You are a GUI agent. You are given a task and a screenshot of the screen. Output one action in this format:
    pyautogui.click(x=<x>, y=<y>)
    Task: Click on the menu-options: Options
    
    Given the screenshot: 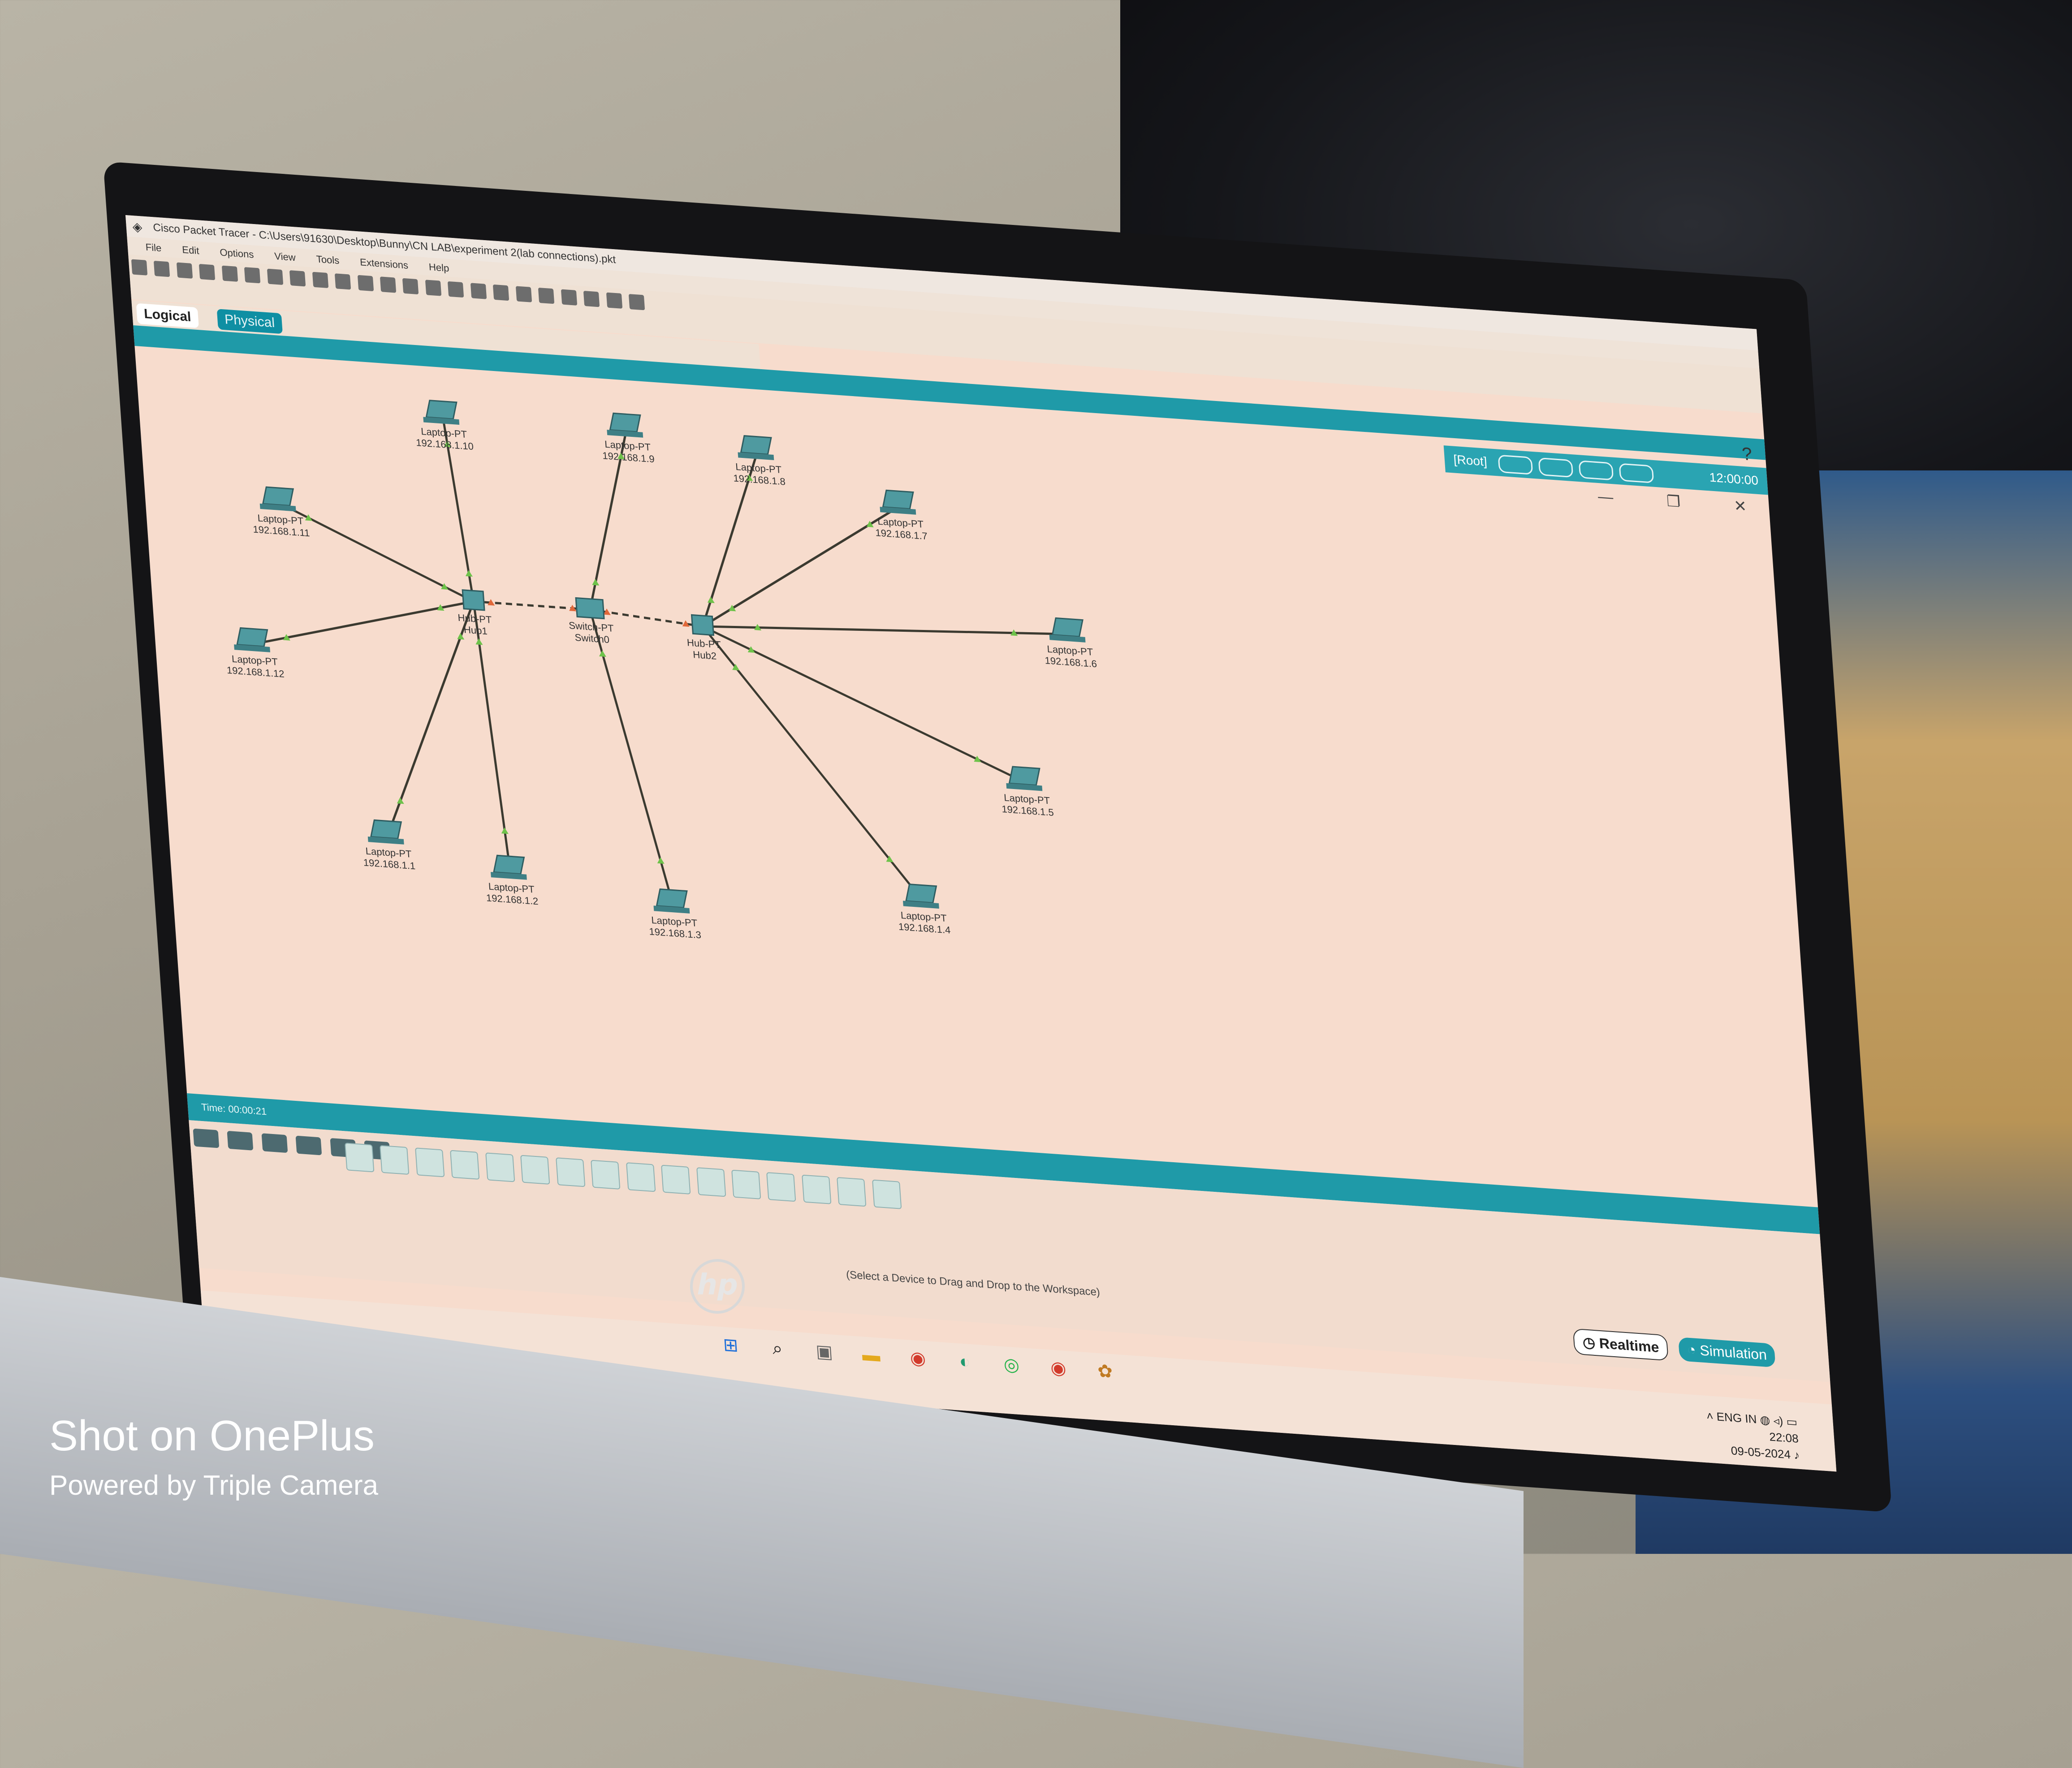 What is the action you would take?
    pyautogui.click(x=237, y=253)
    